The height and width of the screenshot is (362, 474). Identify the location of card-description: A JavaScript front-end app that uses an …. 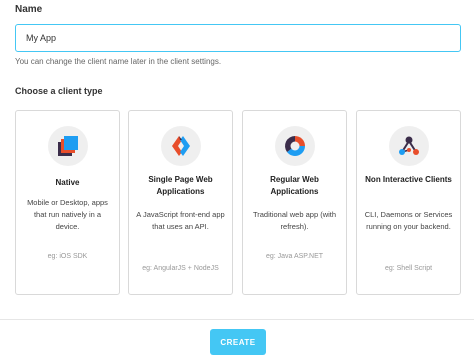
(180, 220).